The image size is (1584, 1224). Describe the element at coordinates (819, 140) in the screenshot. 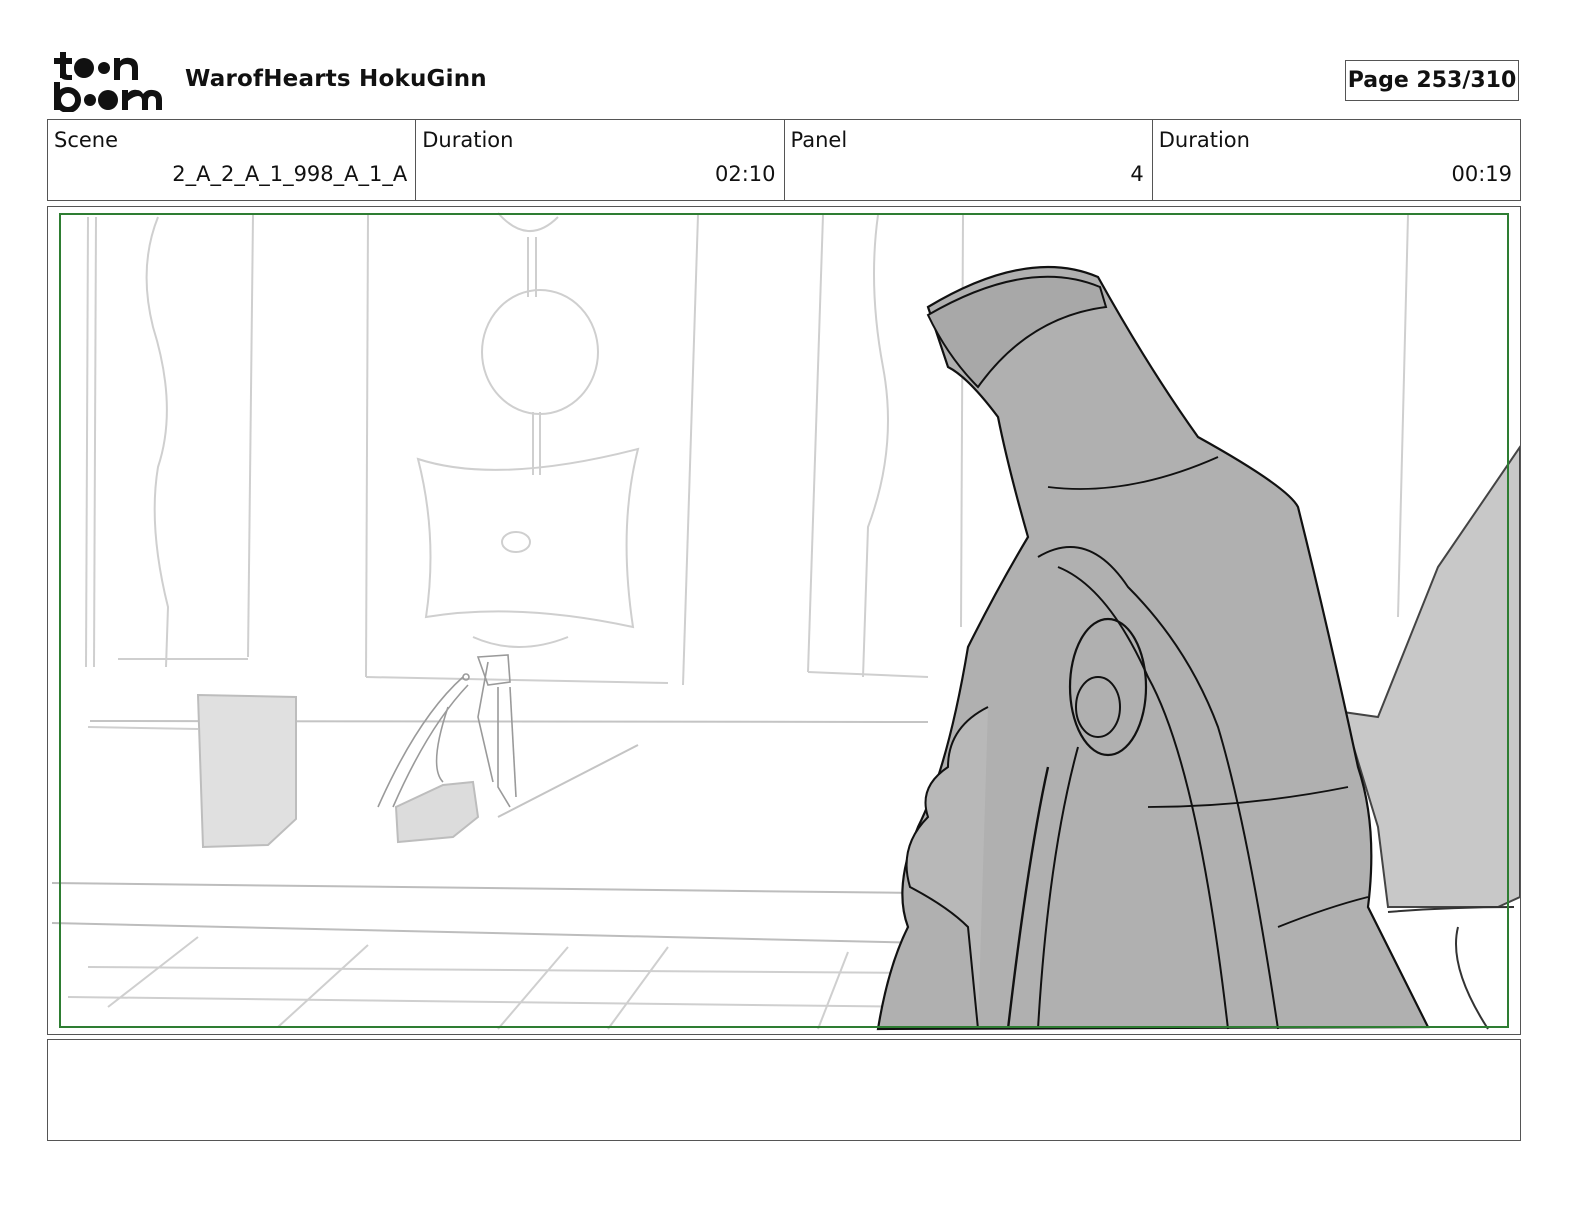

I see `panel-label: Panel` at that location.